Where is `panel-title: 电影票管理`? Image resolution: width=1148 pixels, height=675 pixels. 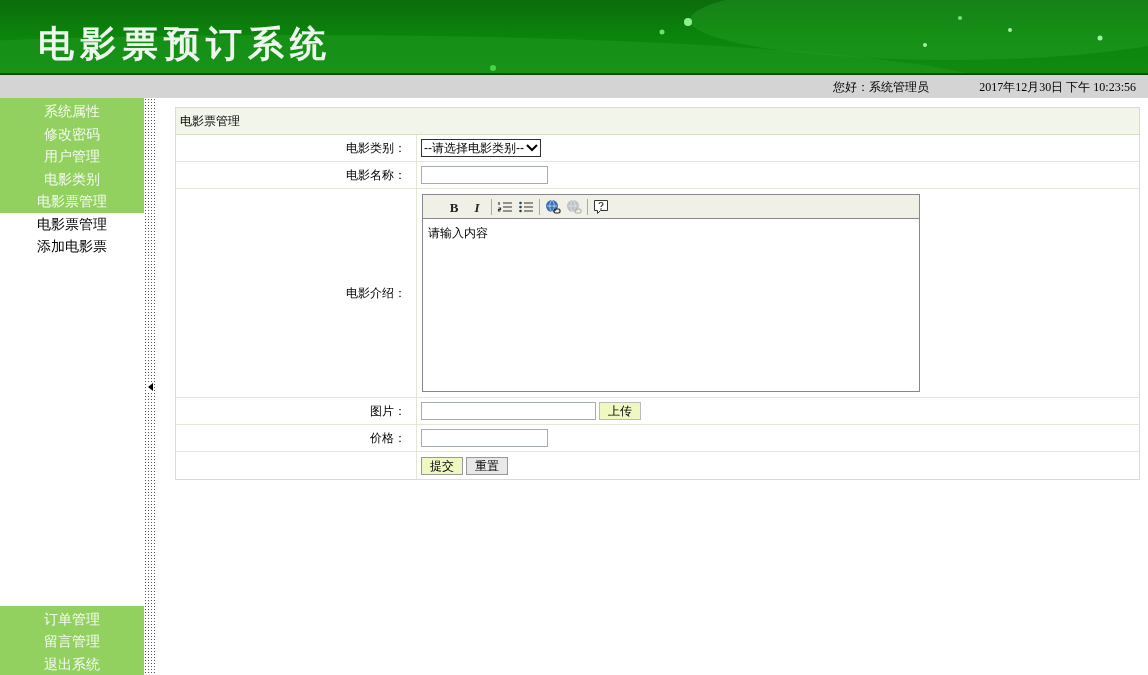
panel-title: 电影票管理 is located at coordinates (210, 121).